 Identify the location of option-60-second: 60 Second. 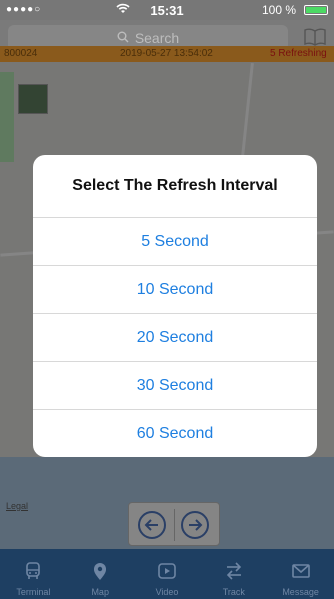
(175, 433).